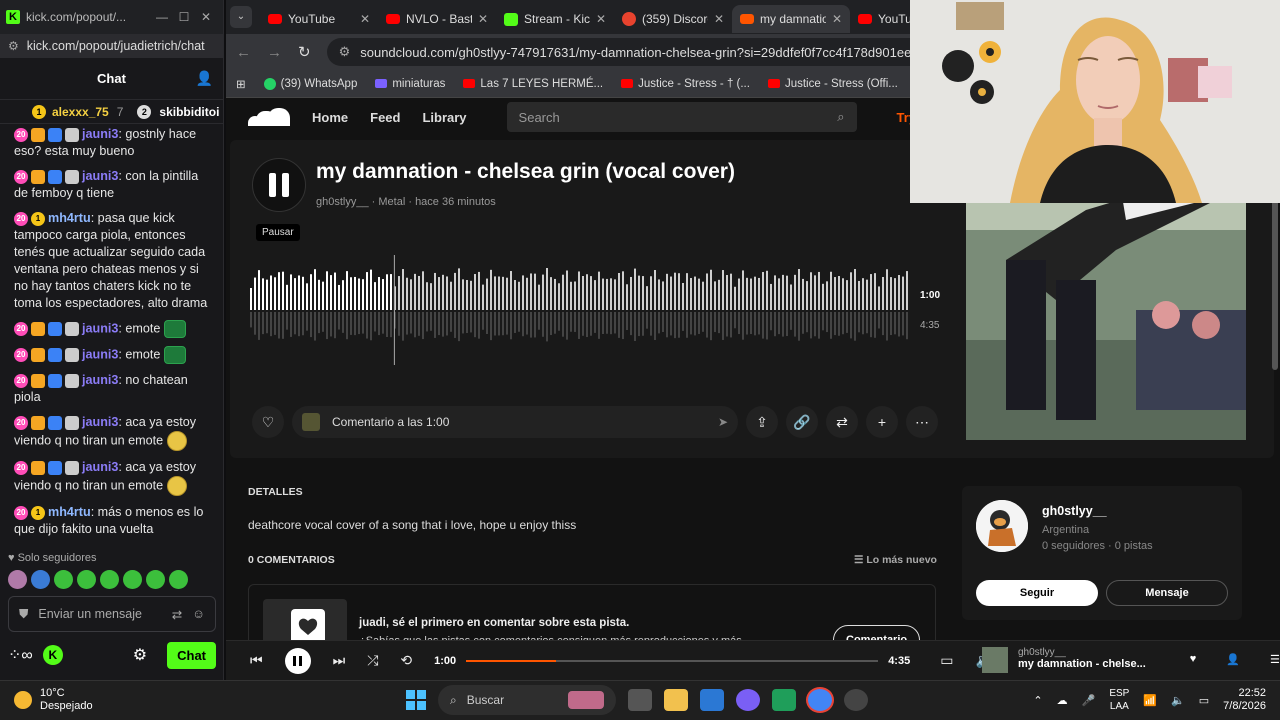 This screenshot has height=720, width=1280. What do you see at coordinates (304, 52) in the screenshot?
I see `reload-icon: ↻` at bounding box center [304, 52].